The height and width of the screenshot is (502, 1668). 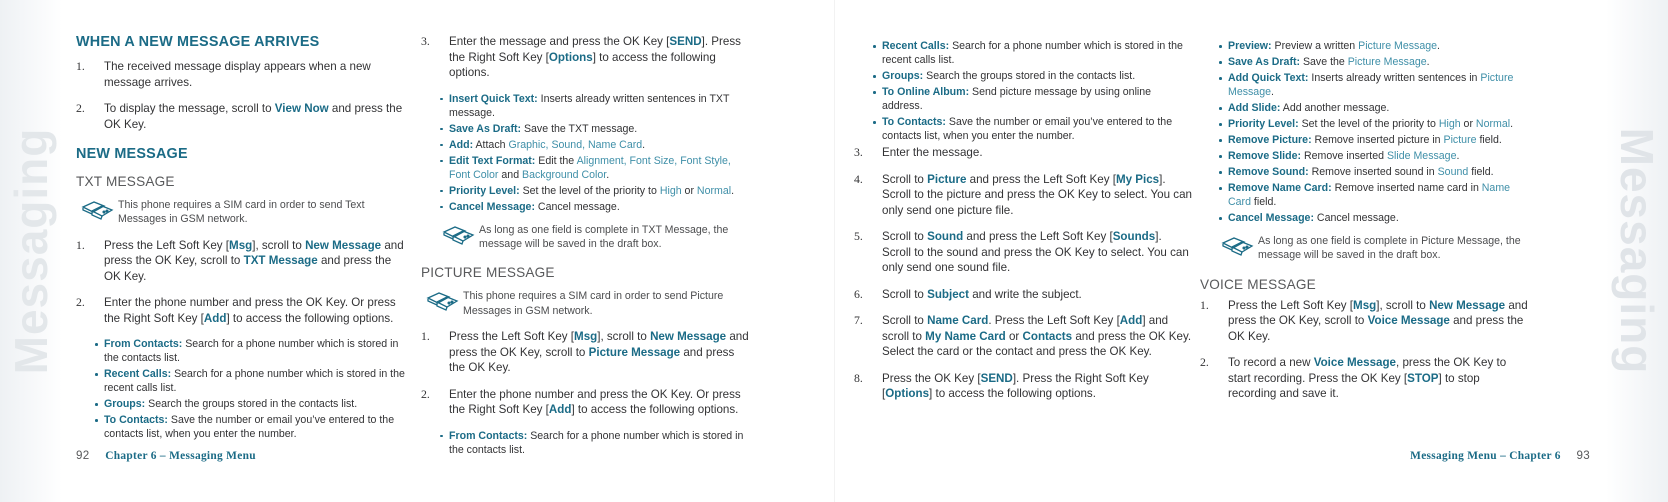 I want to click on step-text: and write the subject., so click(x=1025, y=294).